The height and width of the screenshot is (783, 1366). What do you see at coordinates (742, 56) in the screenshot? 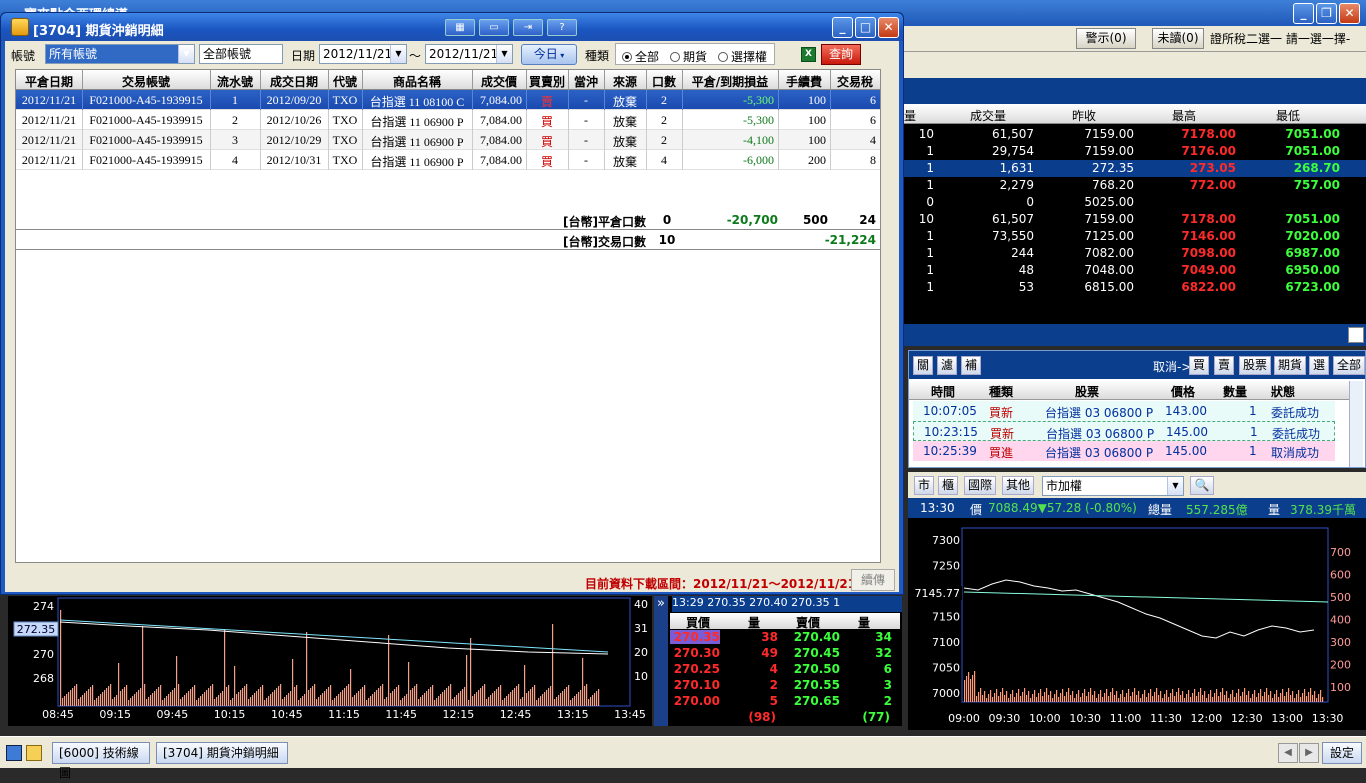
I see `type-options-radio: 選擇權` at bounding box center [742, 56].